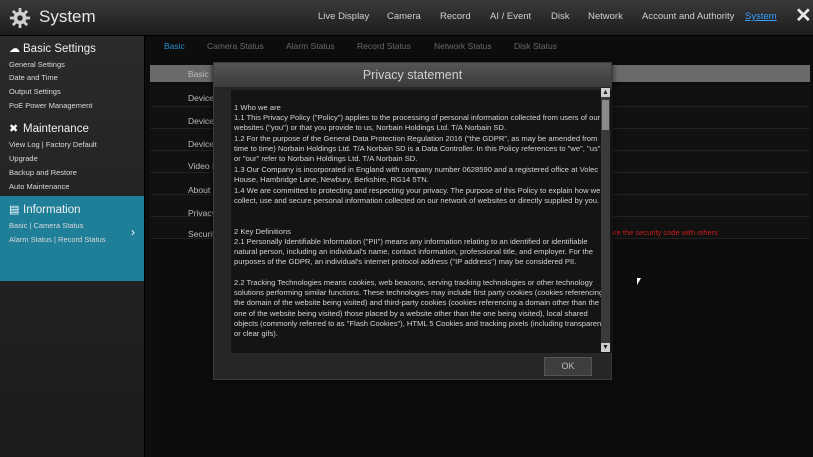 The width and height of the screenshot is (813, 457). Describe the element at coordinates (310, 46) in the screenshot. I see `tab-alarm-status: Alarm Status` at that location.